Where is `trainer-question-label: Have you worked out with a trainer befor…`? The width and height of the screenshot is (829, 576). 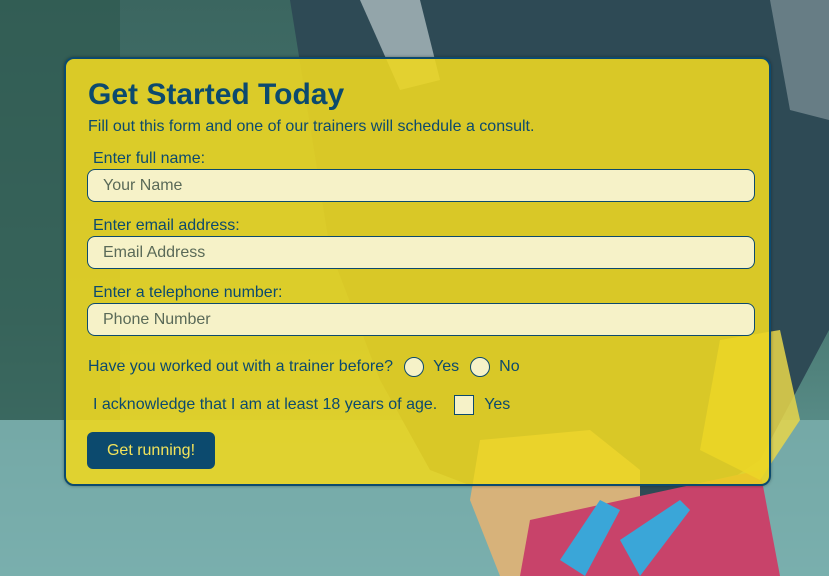 trainer-question-label: Have you worked out with a trainer befor… is located at coordinates (241, 366).